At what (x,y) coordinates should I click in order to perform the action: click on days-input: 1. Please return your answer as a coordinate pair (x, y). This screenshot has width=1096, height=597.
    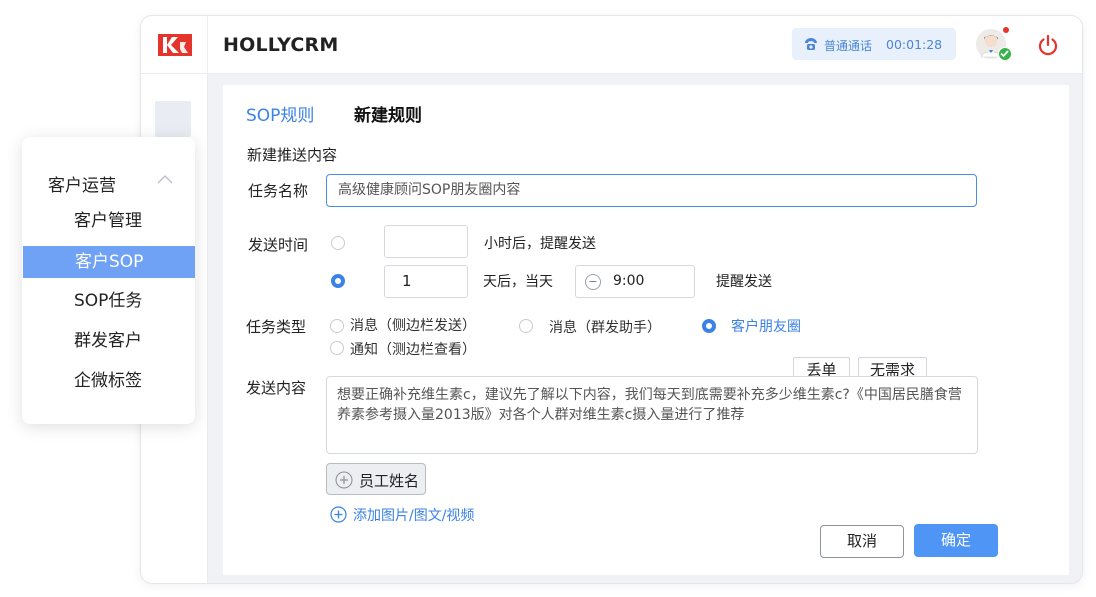
    Looking at the image, I should click on (426, 281).